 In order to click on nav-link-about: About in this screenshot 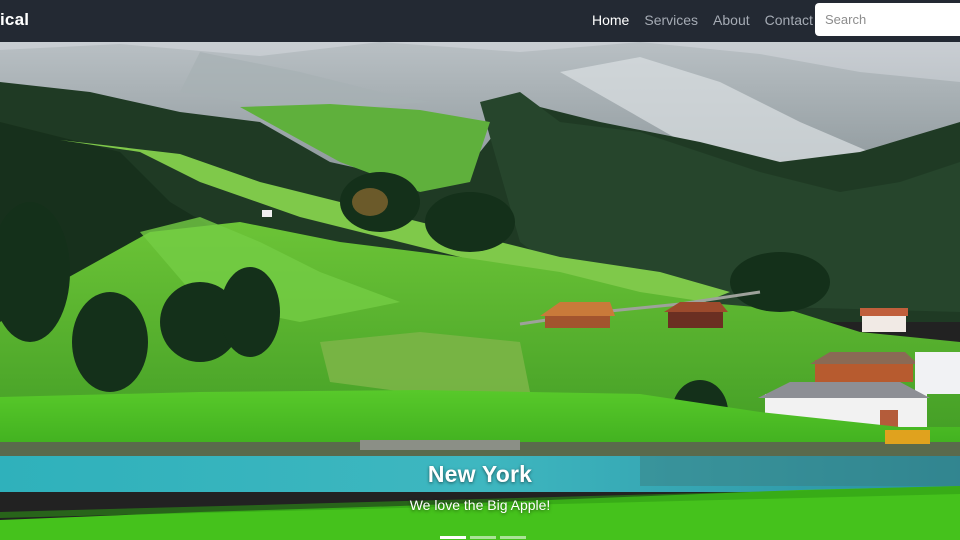, I will do `click(731, 20)`.